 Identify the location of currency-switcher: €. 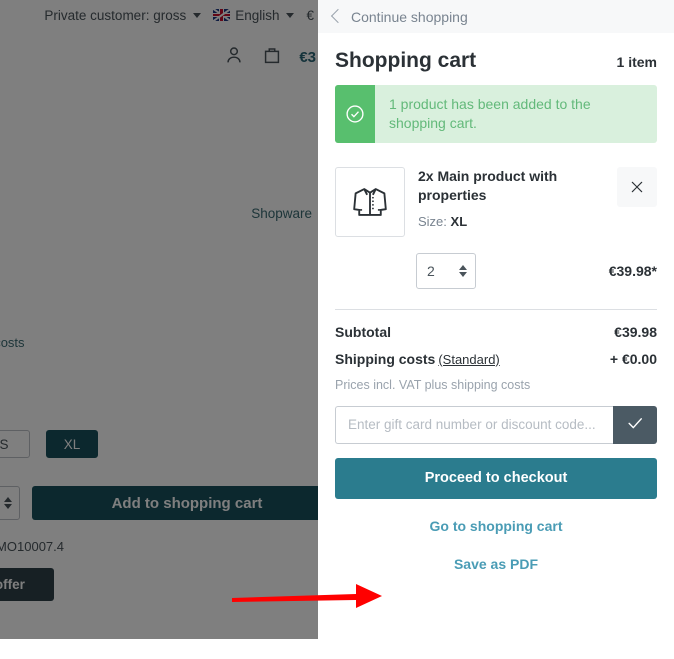
(310, 15).